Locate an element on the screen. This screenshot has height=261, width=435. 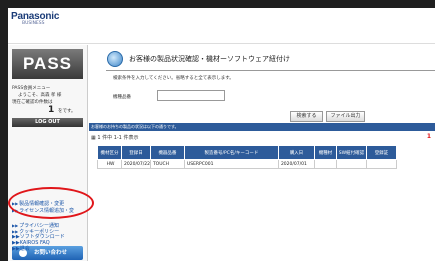
col-header: 購入日 is located at coordinates (296, 152).